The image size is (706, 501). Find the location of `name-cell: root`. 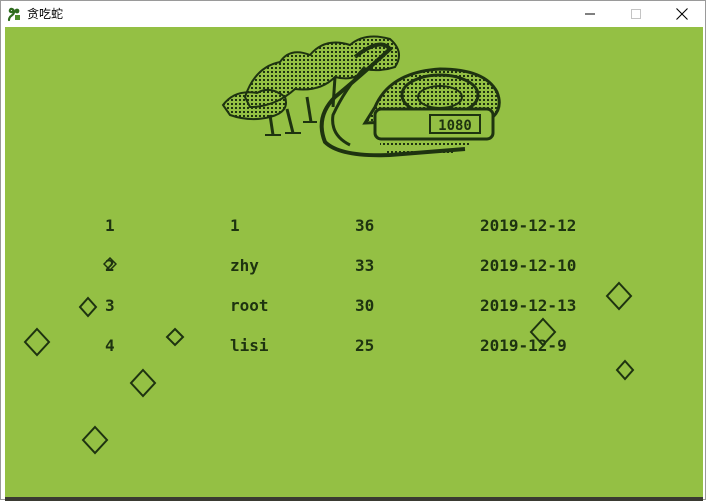

name-cell: root is located at coordinates (249, 305).